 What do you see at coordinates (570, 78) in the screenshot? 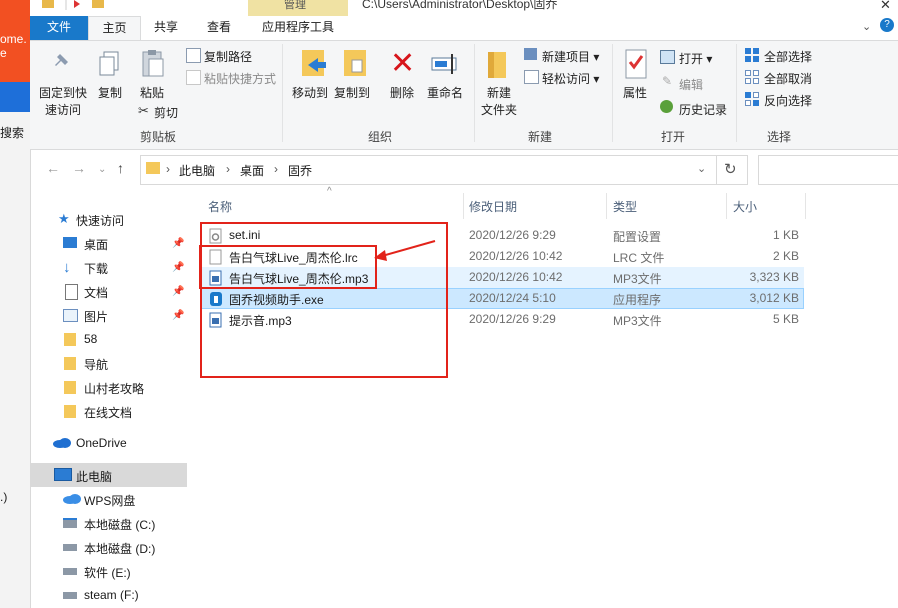
I see `easy-access-button: 轻松访问 ▾` at bounding box center [570, 78].